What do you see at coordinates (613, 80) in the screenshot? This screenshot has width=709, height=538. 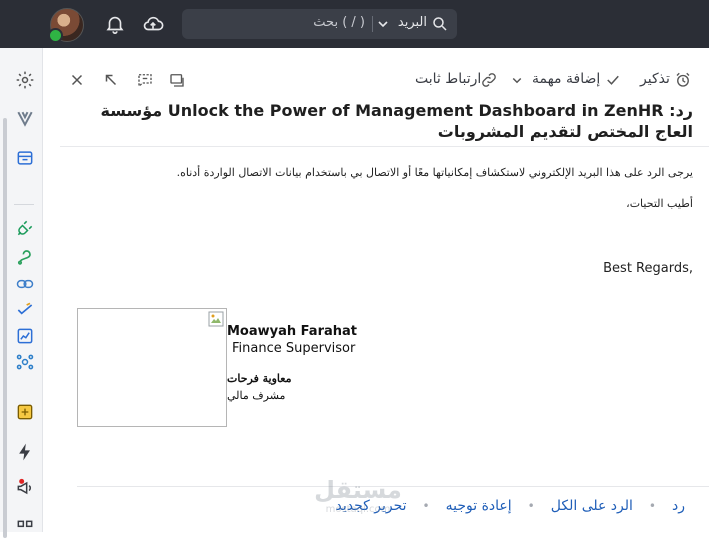 I see `checkmark-icon` at bounding box center [613, 80].